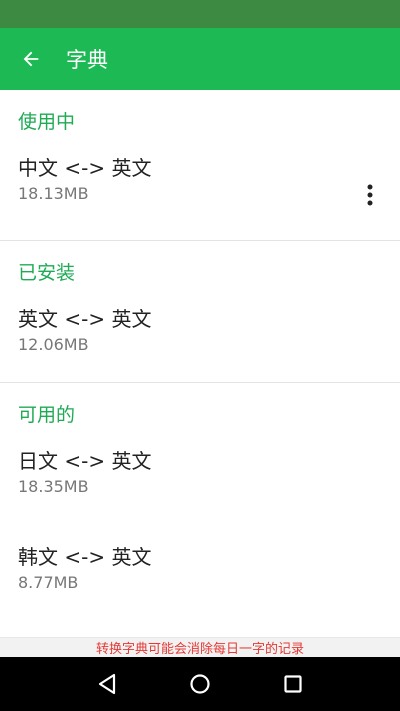  What do you see at coordinates (85, 168) in the screenshot?
I see `dictionary-name: 中文 <-> 英文` at bounding box center [85, 168].